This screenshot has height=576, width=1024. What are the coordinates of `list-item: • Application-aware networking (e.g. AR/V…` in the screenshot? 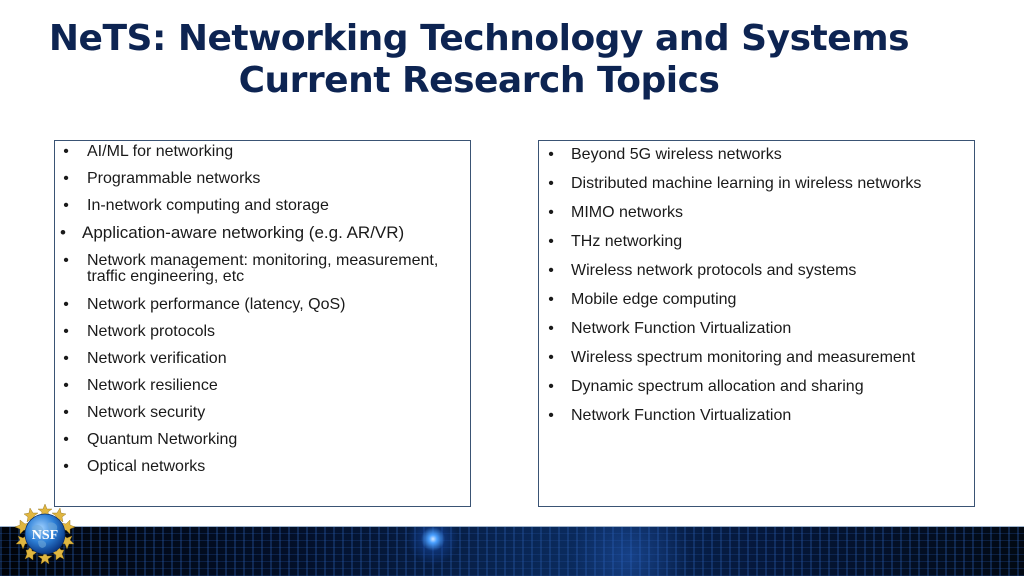 It's located at (262, 232).